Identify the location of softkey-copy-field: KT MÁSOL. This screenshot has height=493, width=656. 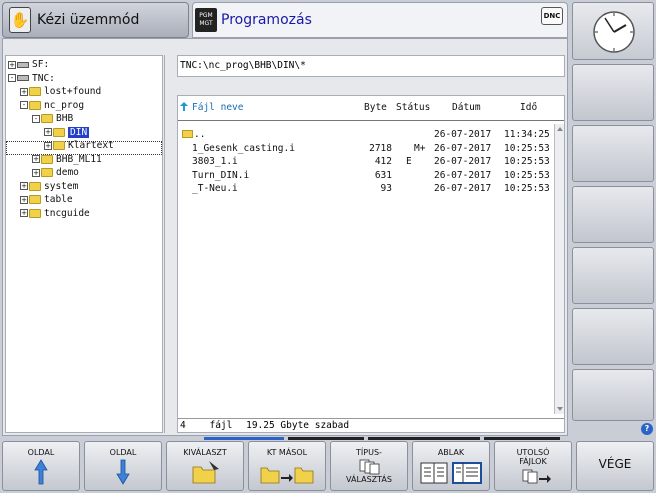
(287, 466).